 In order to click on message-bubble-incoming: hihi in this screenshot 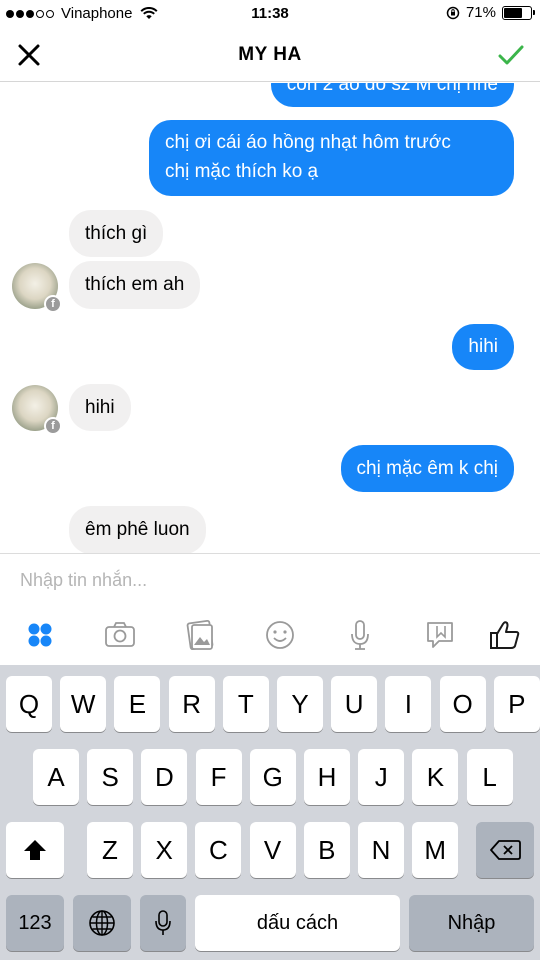, I will do `click(100, 407)`.